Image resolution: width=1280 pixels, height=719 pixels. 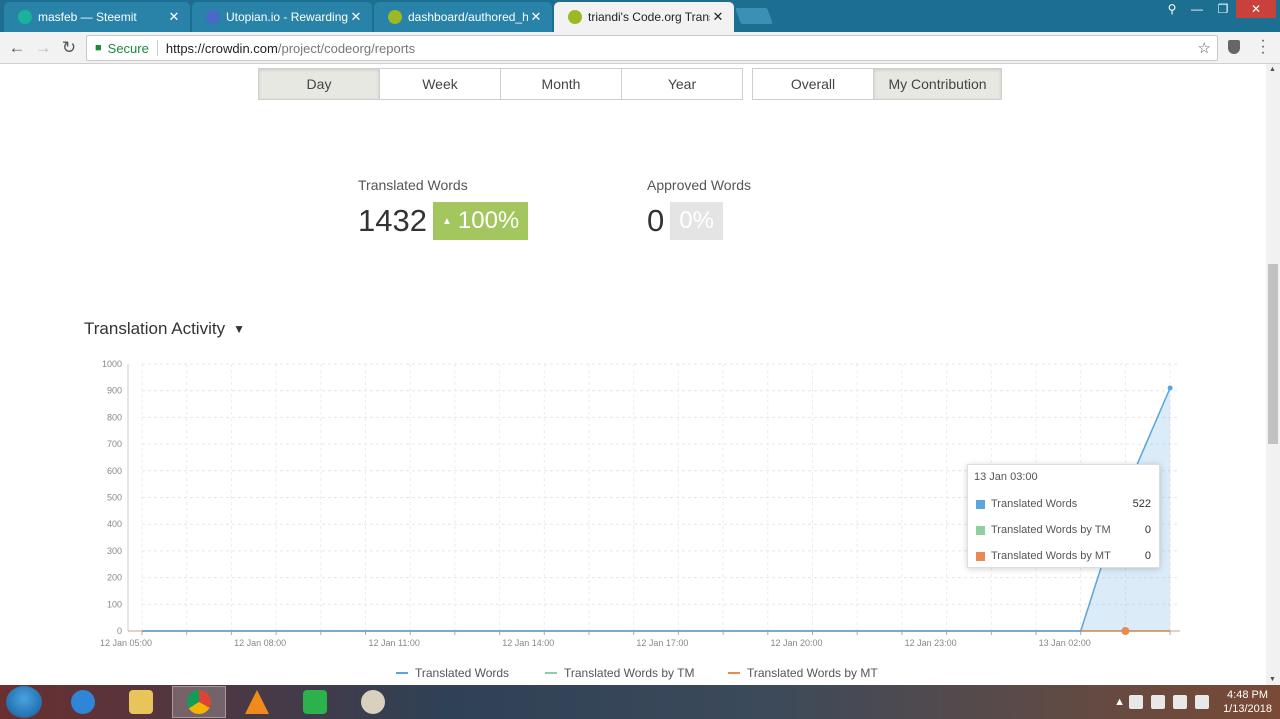 I want to click on legend-item-mt: Translated Words by MT, so click(x=803, y=673).